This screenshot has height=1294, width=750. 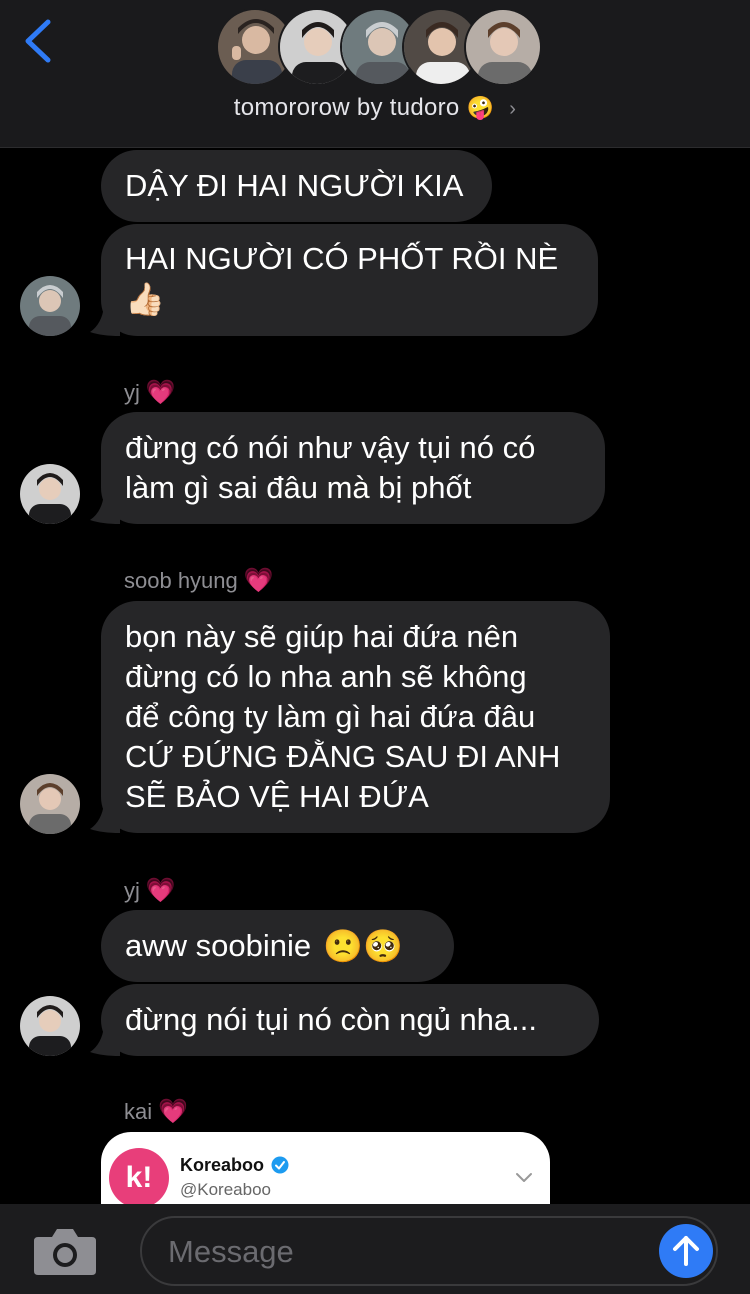 What do you see at coordinates (480, 108) in the screenshot?
I see `zany-face-emoji: 🤪` at bounding box center [480, 108].